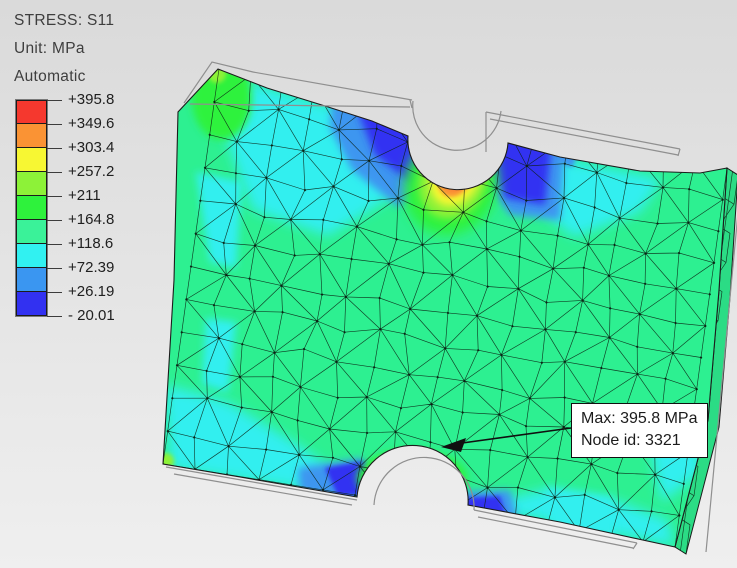 The image size is (737, 568). I want to click on legend-tick-label: +211, so click(84, 195).